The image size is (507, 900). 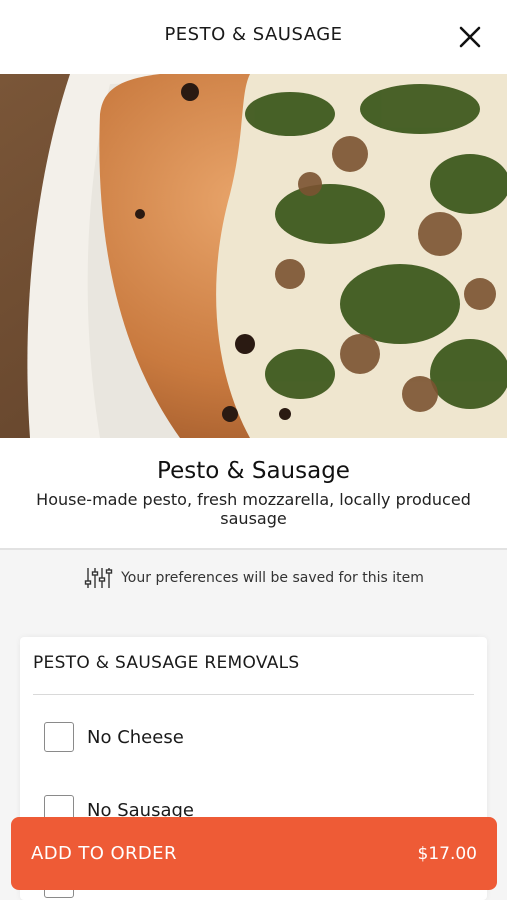 What do you see at coordinates (253, 34) in the screenshot?
I see `page-title: PESTO & SAUSAGE` at bounding box center [253, 34].